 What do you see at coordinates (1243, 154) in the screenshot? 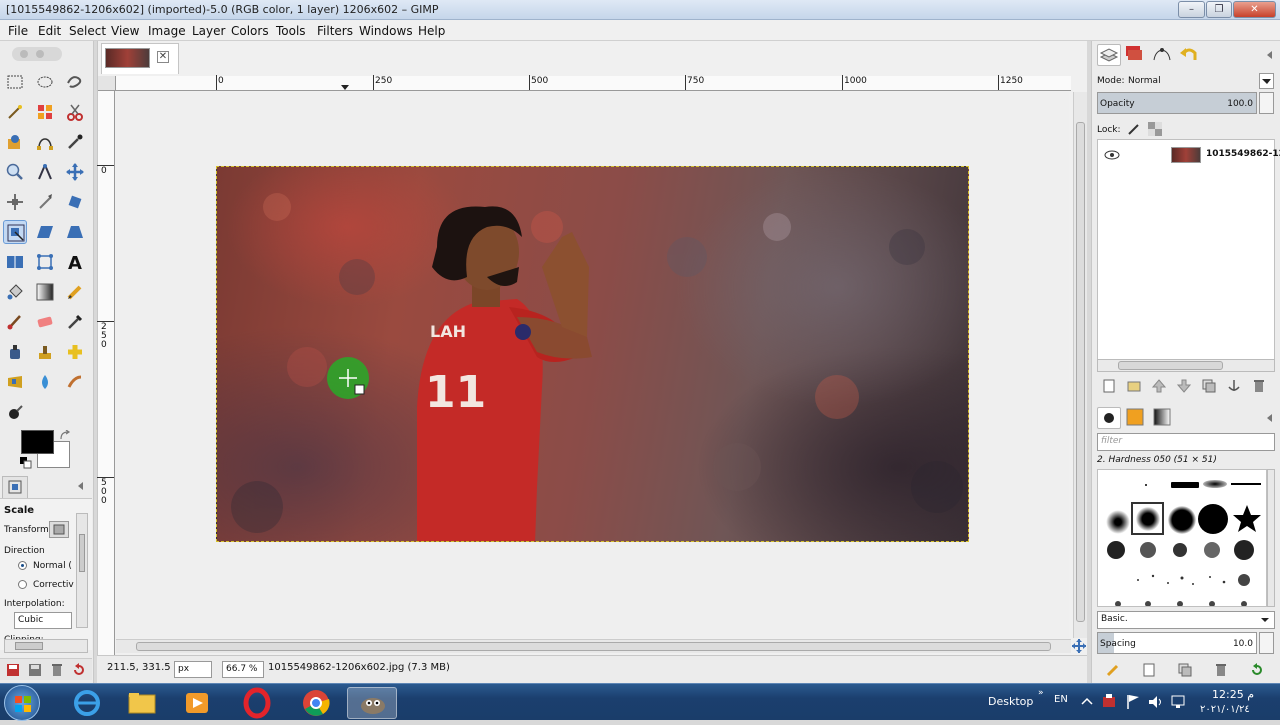
I see `layer-name: 1015549862-12` at bounding box center [1243, 154].